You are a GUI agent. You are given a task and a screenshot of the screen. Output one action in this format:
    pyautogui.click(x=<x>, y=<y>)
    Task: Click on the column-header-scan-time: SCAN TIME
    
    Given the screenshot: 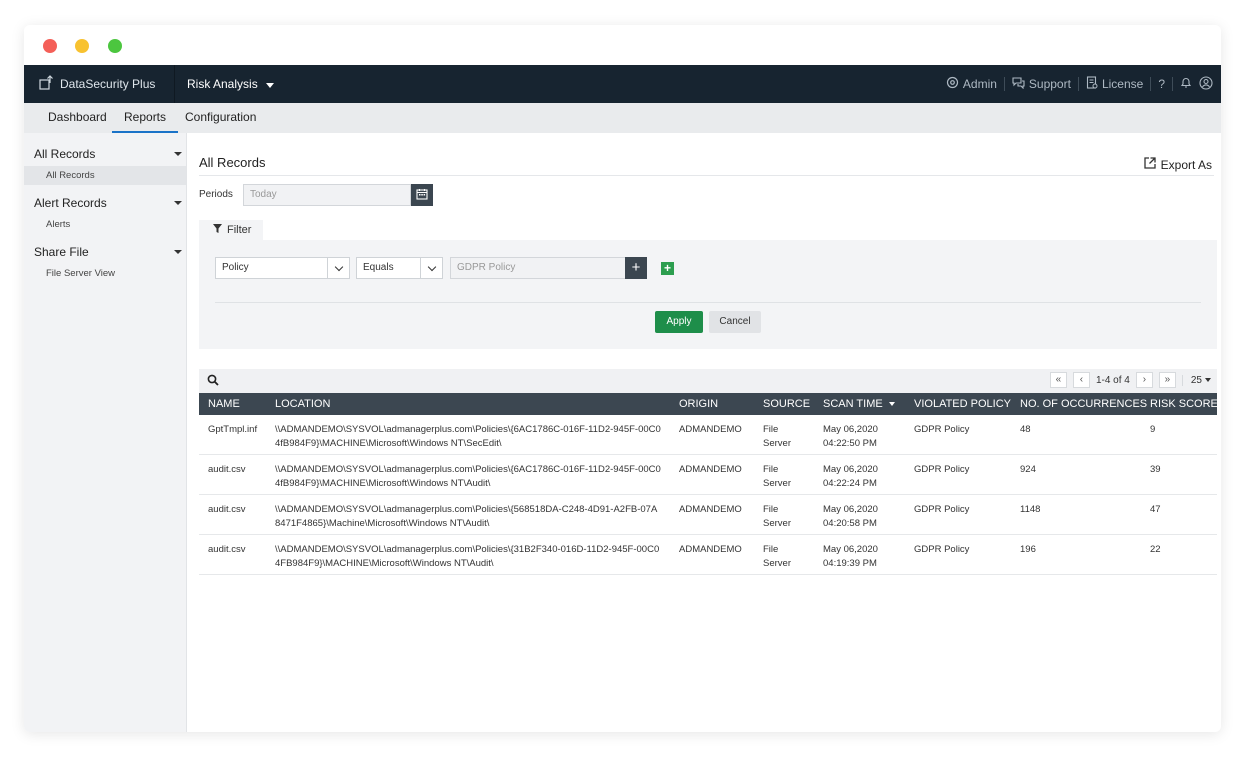 What is the action you would take?
    pyautogui.click(x=859, y=404)
    